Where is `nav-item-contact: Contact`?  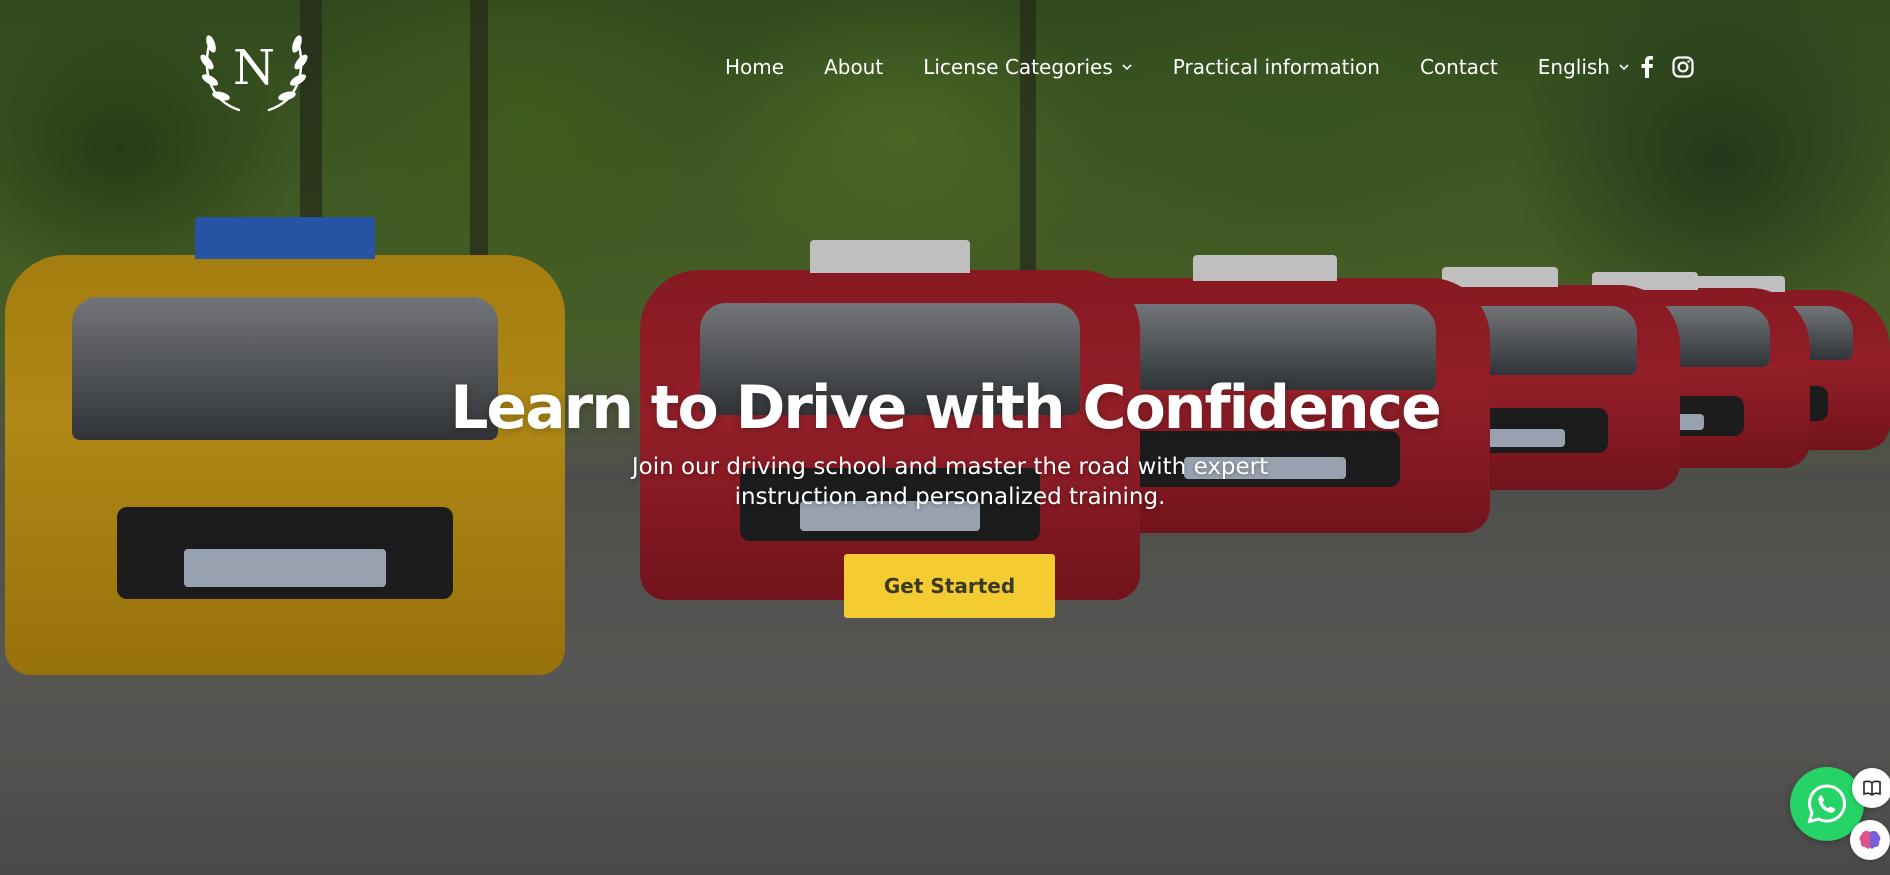
nav-item-contact: Contact is located at coordinates (1459, 67).